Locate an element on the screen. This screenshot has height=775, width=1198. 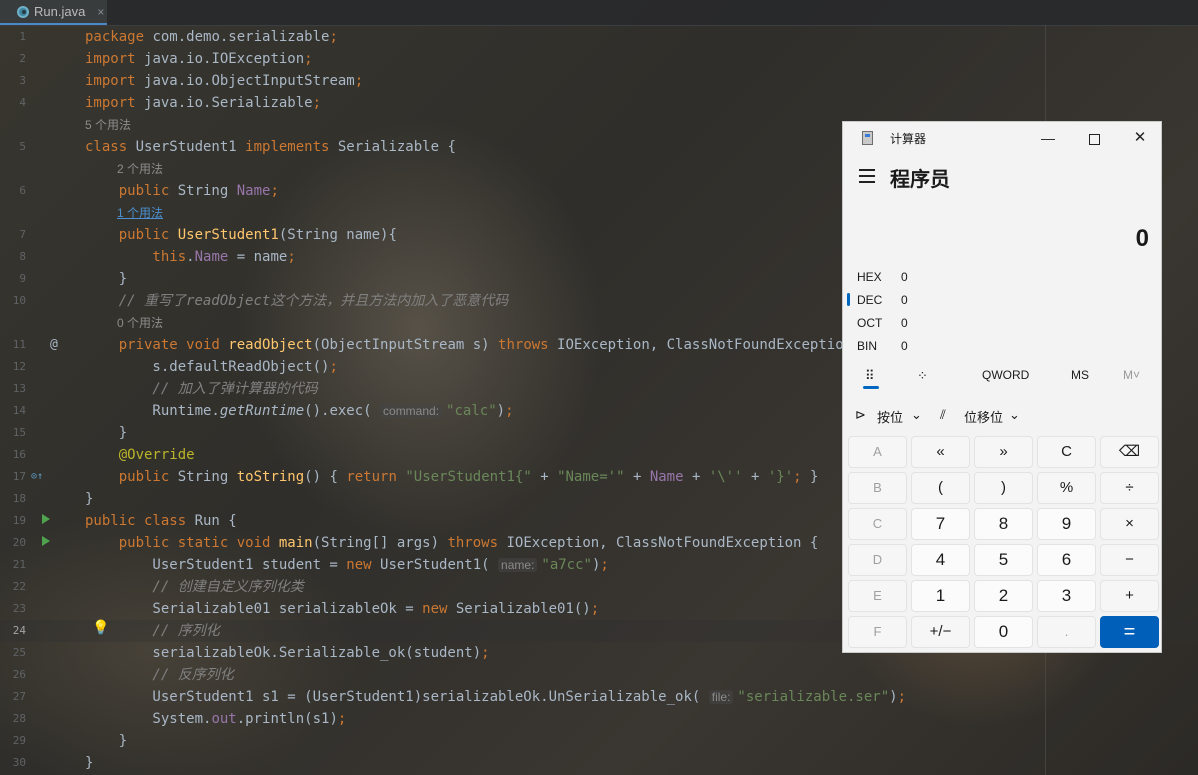
hex-digit-e-button: E is located at coordinates (877, 596).